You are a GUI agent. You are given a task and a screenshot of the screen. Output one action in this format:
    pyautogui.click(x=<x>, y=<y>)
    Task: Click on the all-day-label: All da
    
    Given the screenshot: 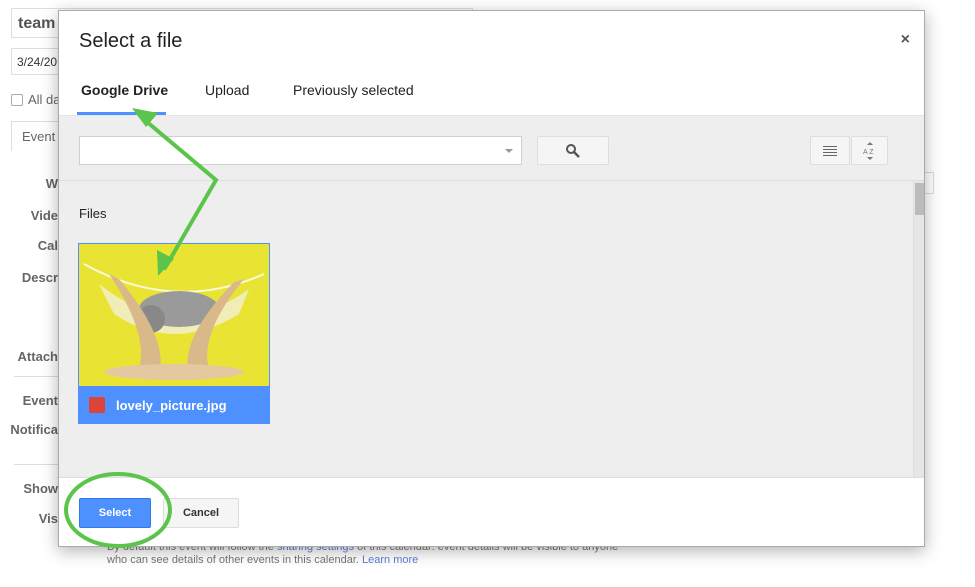 What is the action you would take?
    pyautogui.click(x=44, y=99)
    